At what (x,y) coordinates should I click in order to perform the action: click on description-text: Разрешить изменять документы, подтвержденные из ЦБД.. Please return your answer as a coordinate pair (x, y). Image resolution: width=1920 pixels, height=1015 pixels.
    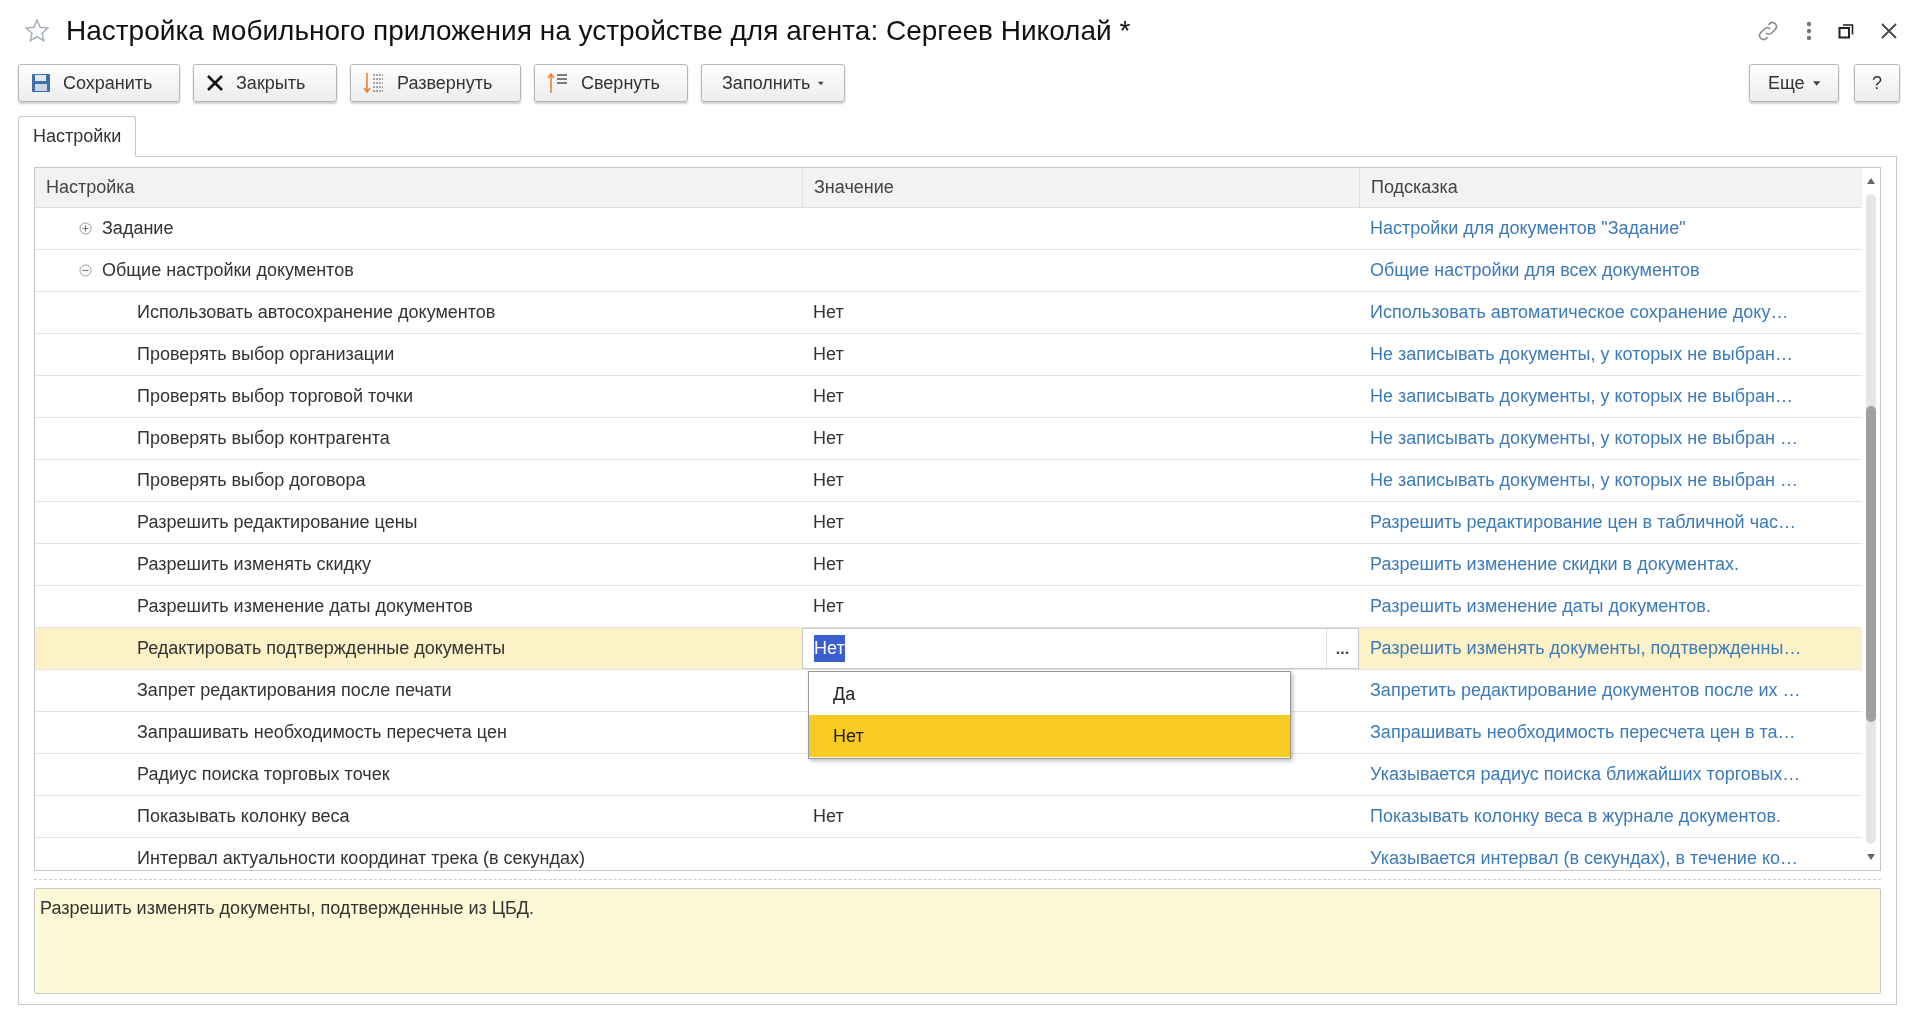
    Looking at the image, I should click on (287, 908).